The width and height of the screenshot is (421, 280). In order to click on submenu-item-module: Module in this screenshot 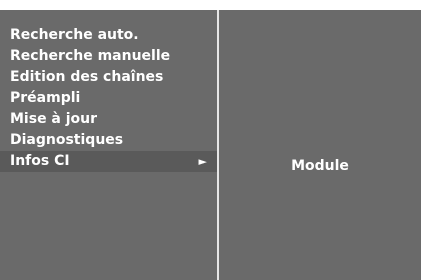, I will do `click(320, 166)`.